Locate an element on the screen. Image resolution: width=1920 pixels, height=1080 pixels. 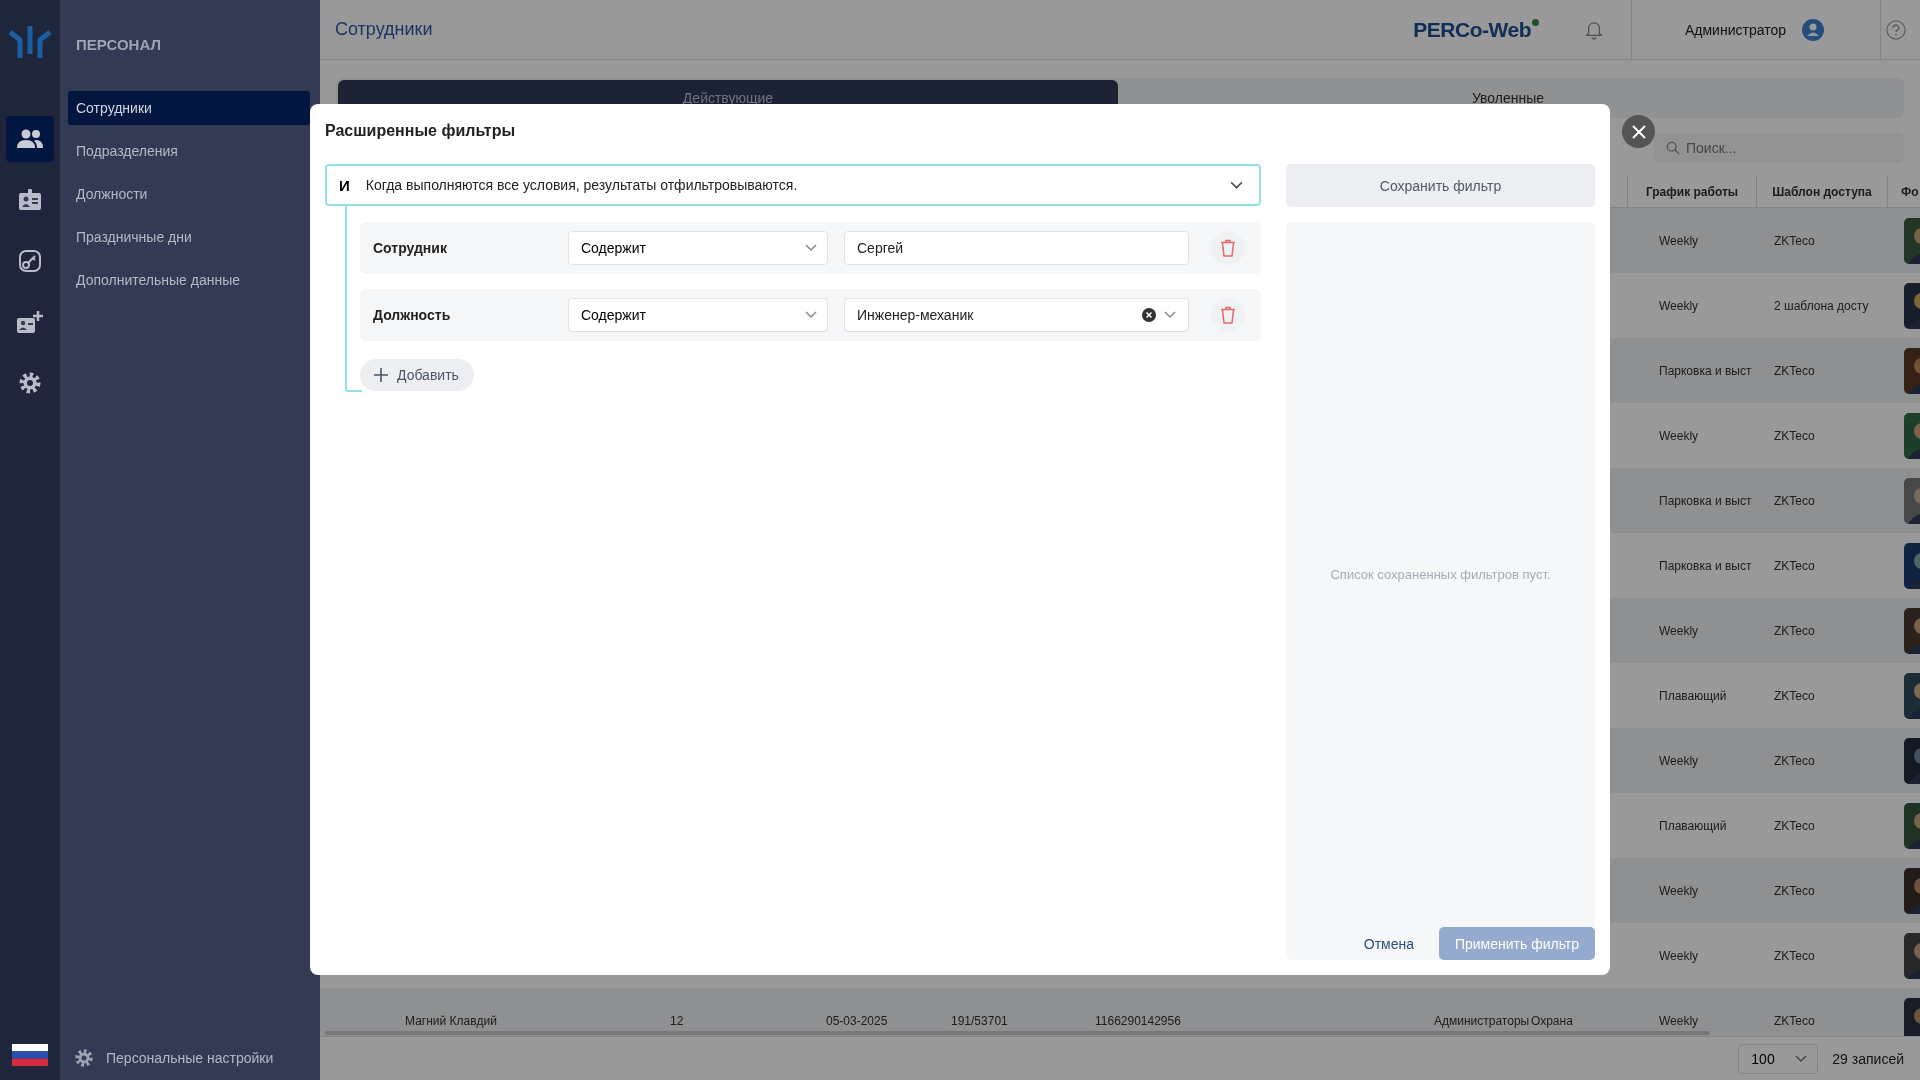
field-label: Сотрудник is located at coordinates (410, 248).